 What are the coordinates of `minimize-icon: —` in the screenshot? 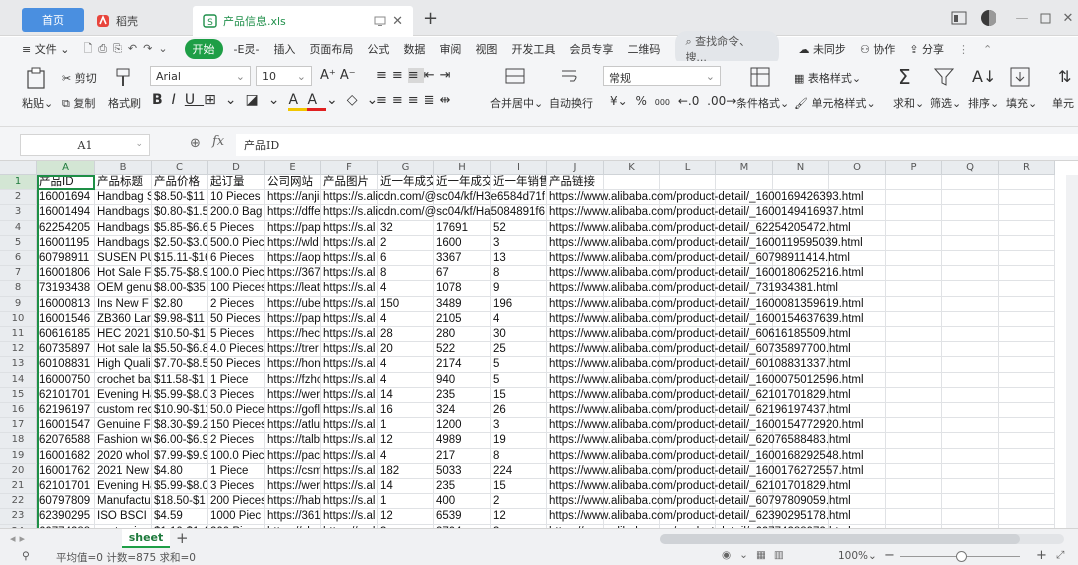 It's located at (1022, 18).